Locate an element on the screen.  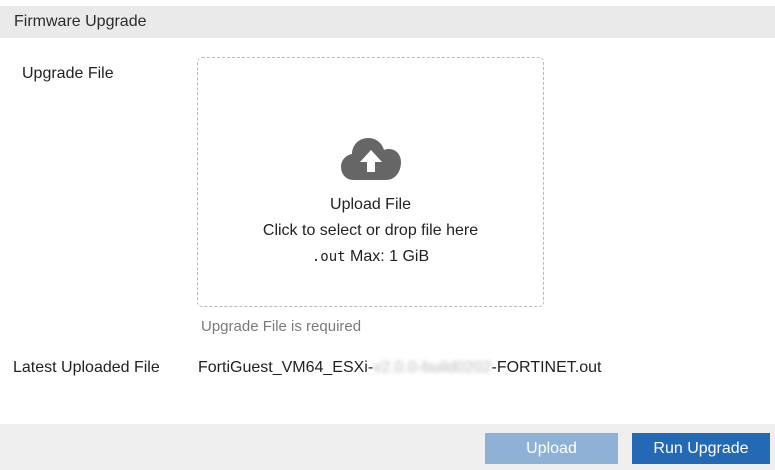
upgrade-file-label: Upgrade File is located at coordinates (68, 73).